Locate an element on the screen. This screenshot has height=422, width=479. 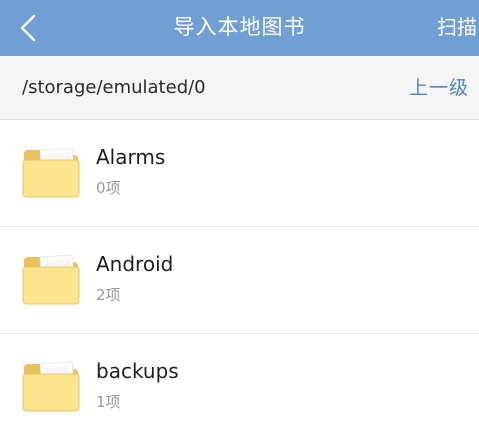
item-count: 0项 is located at coordinates (108, 188).